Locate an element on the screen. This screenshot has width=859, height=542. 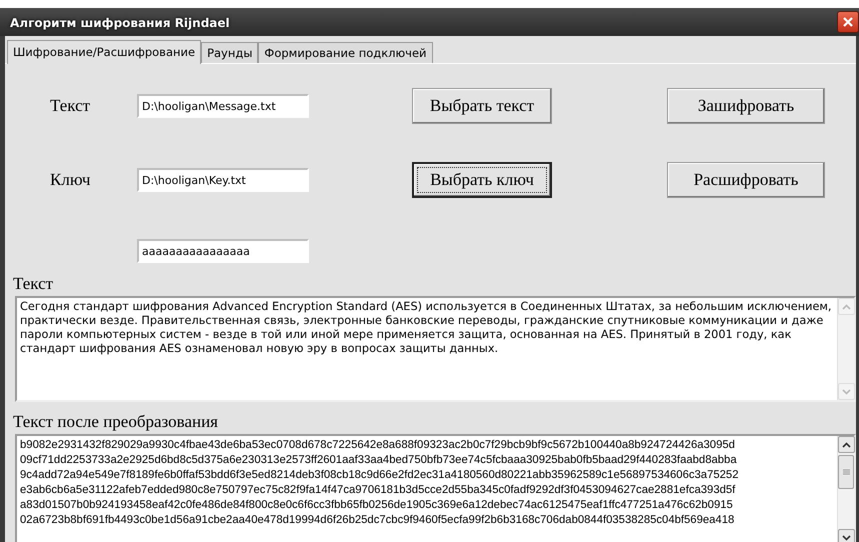
close-button is located at coordinates (848, 22).